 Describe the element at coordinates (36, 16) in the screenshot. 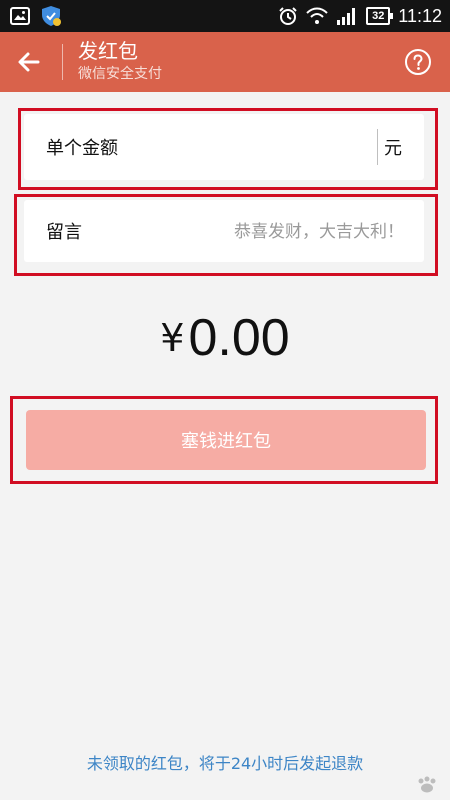

I see `status-left` at that location.